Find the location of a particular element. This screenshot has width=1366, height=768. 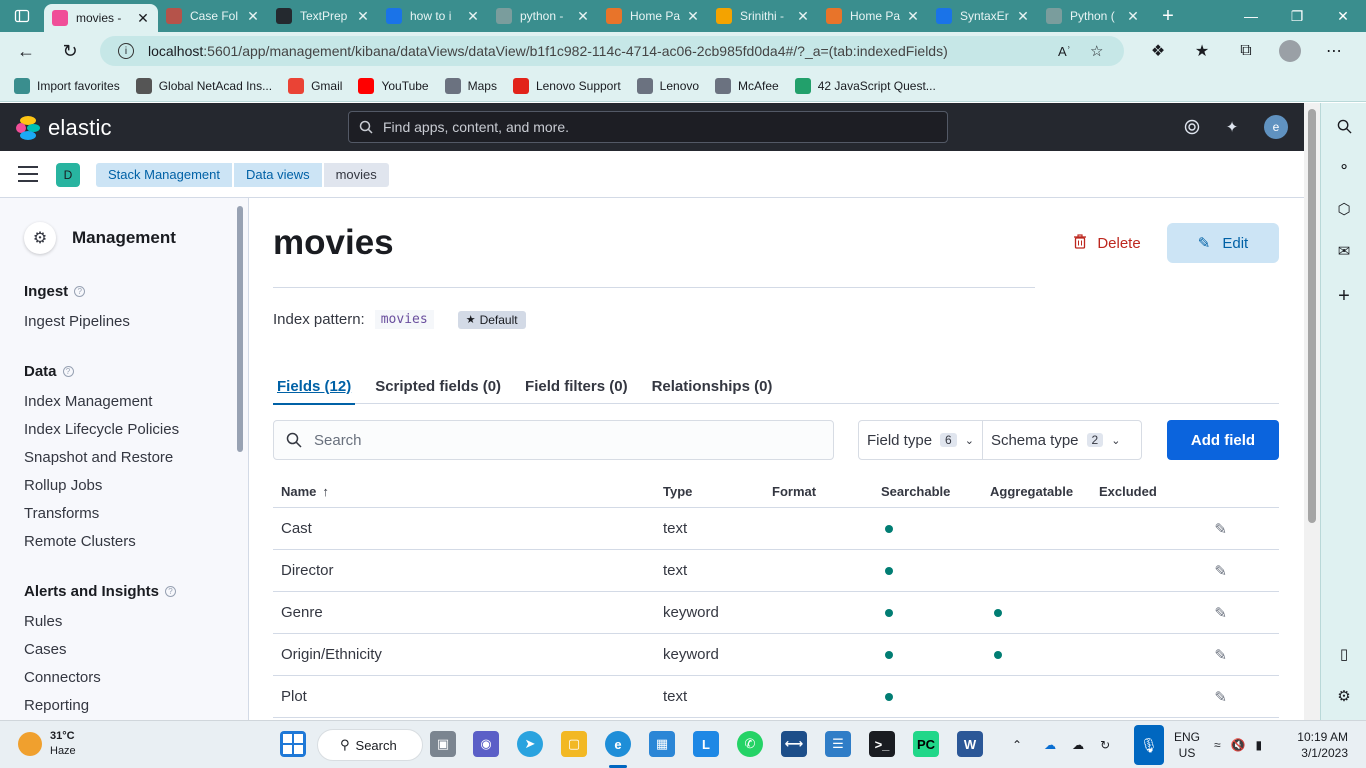

page-scrollbar is located at coordinates (1312, 411).